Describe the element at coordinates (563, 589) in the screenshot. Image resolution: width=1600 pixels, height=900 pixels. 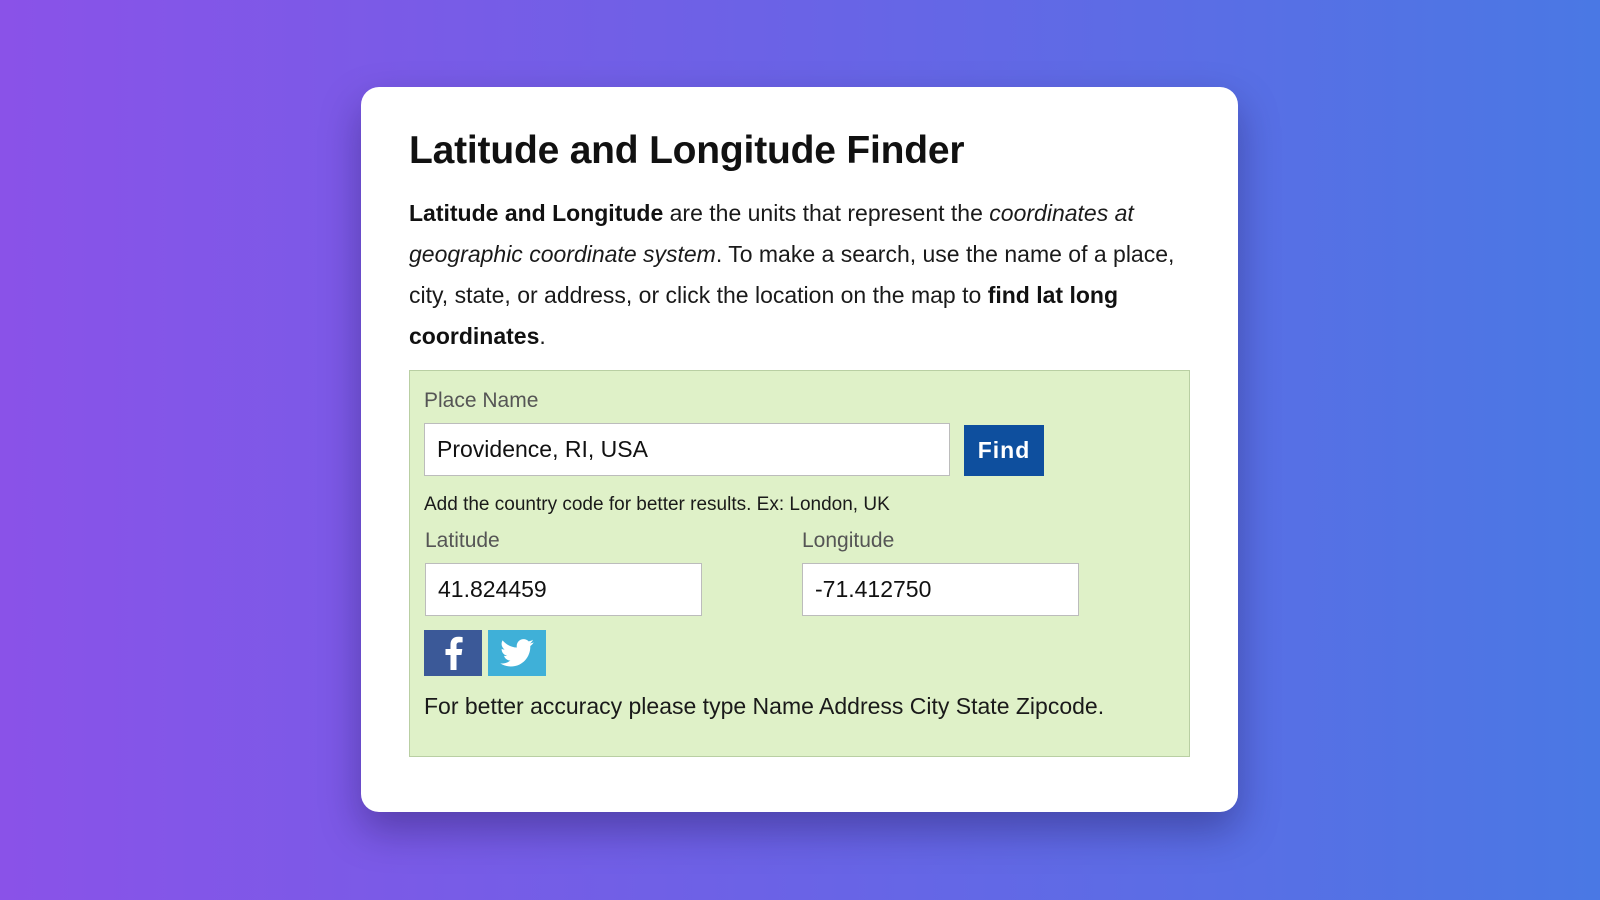
I see `latitude-field` at that location.